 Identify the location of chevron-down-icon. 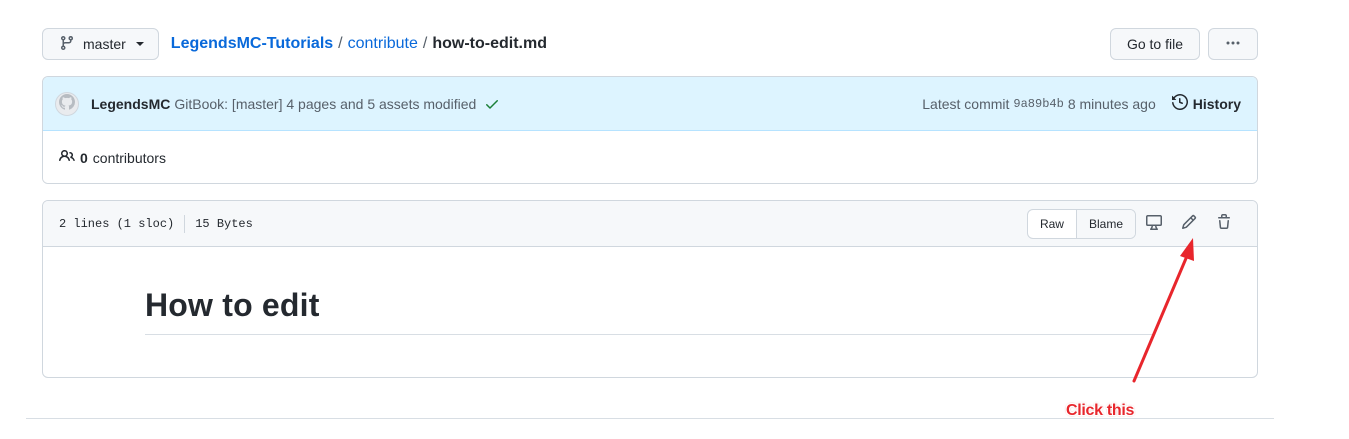
(139, 44).